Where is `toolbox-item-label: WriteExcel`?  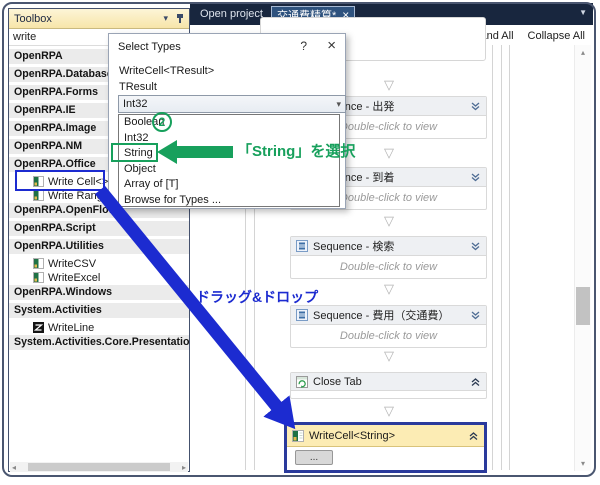
toolbox-item-label: WriteExcel is located at coordinates (74, 277).